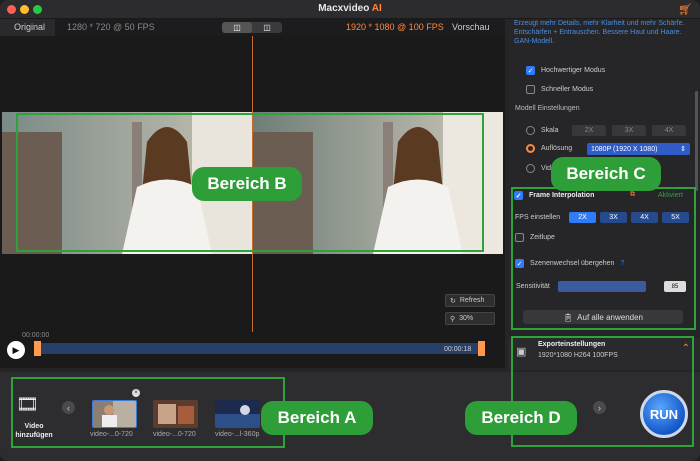 This screenshot has width=700, height=461. Describe the element at coordinates (530, 70) in the screenshot. I see `checkbox-icon: ✓` at that location.